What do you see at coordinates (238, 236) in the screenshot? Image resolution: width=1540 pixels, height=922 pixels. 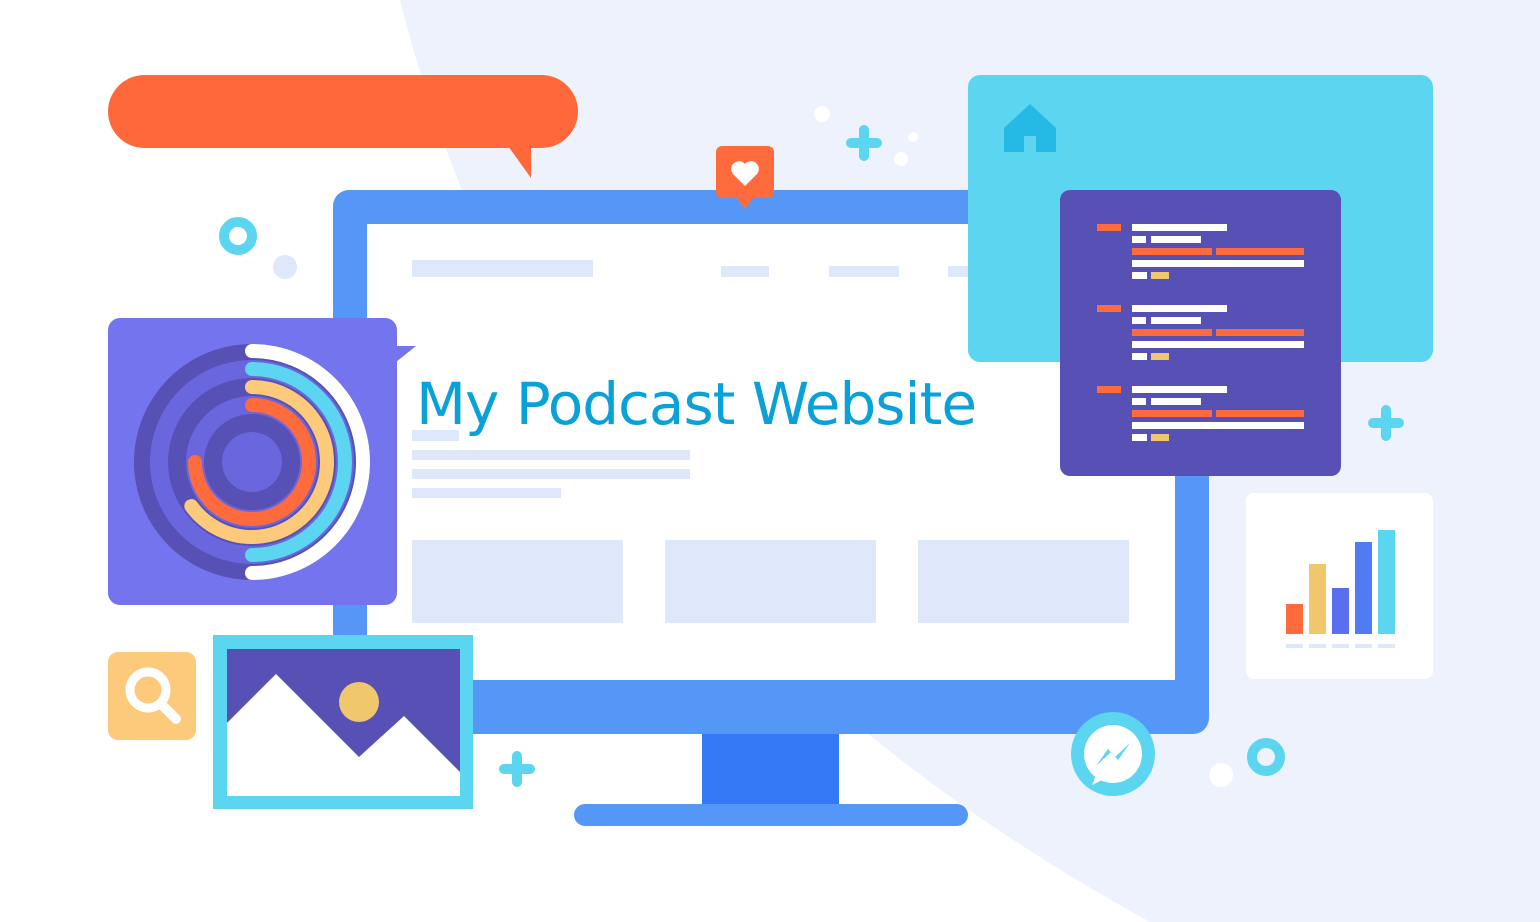 I see `ring-decoration` at bounding box center [238, 236].